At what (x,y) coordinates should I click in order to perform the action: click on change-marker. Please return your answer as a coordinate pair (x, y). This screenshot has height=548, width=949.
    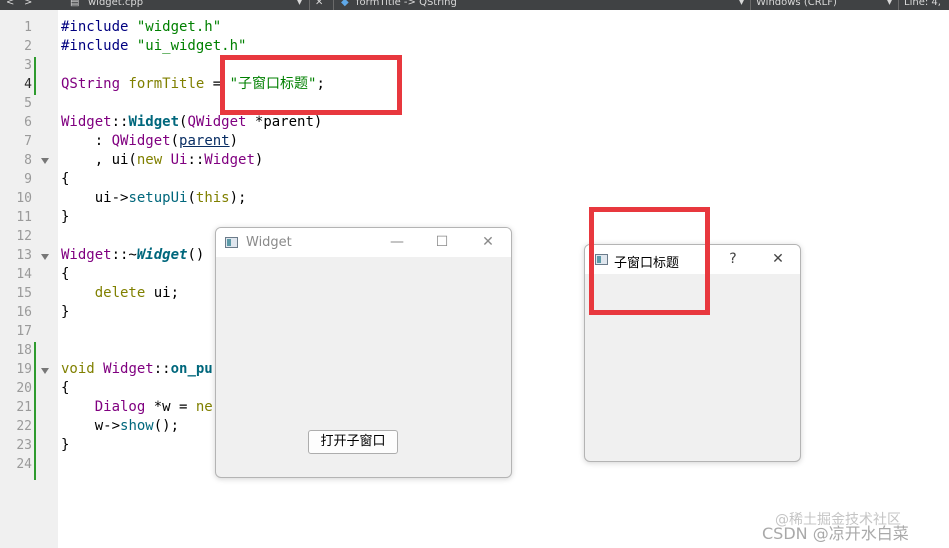
    Looking at the image, I should click on (35, 411).